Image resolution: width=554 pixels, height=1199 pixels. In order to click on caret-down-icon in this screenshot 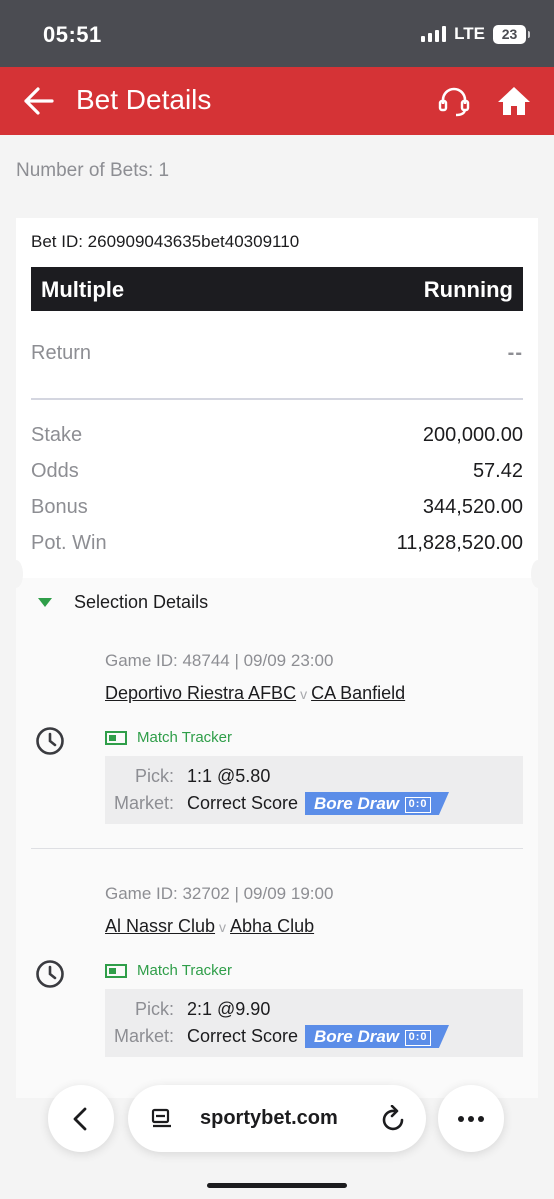, I will do `click(45, 602)`.